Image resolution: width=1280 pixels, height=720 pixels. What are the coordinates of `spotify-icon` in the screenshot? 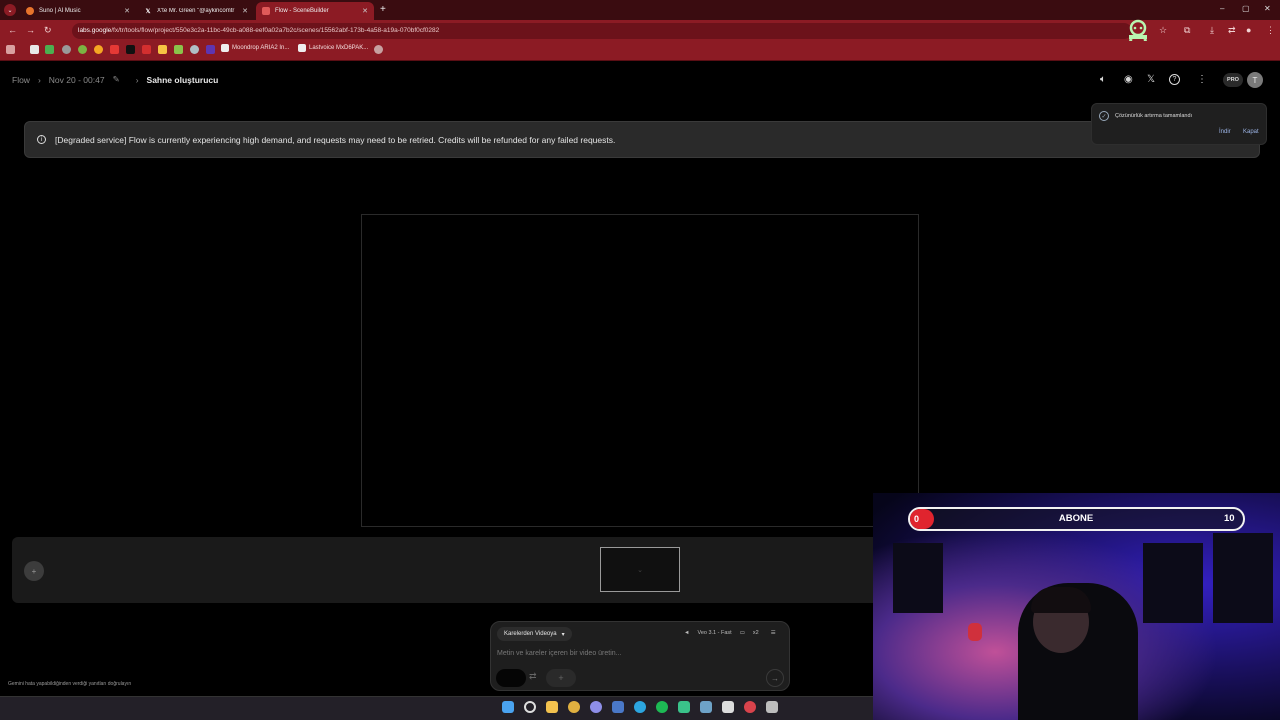 It's located at (662, 707).